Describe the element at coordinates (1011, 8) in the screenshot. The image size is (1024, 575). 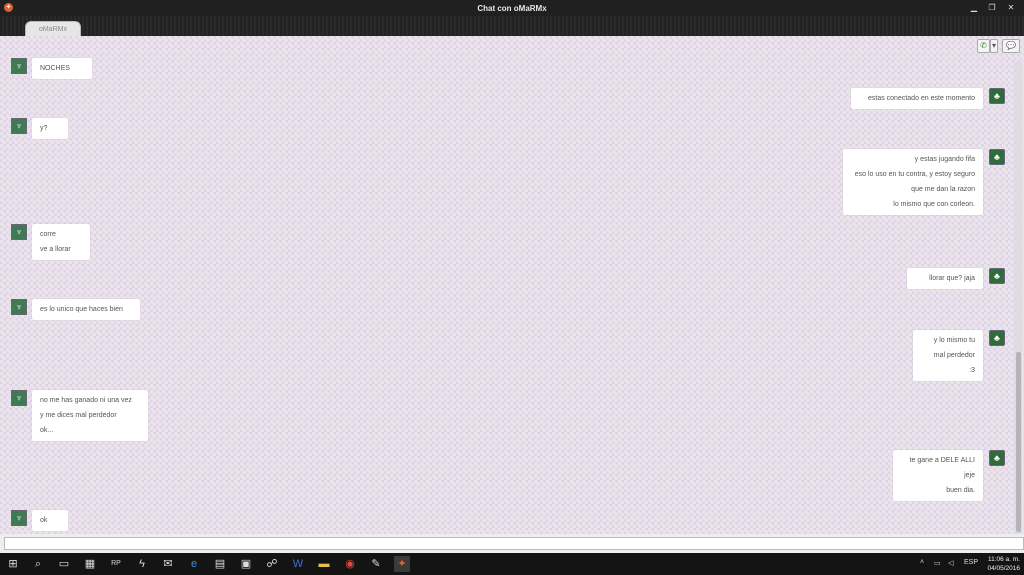
I see `close-button: ✕` at that location.